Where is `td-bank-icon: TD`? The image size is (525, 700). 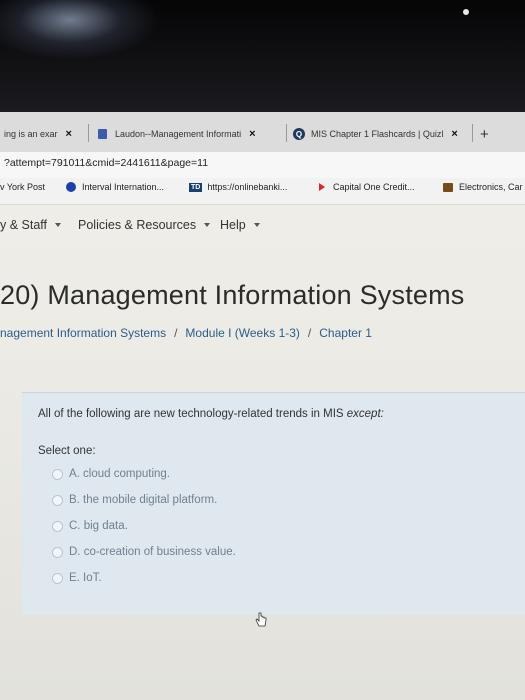 td-bank-icon: TD is located at coordinates (196, 187).